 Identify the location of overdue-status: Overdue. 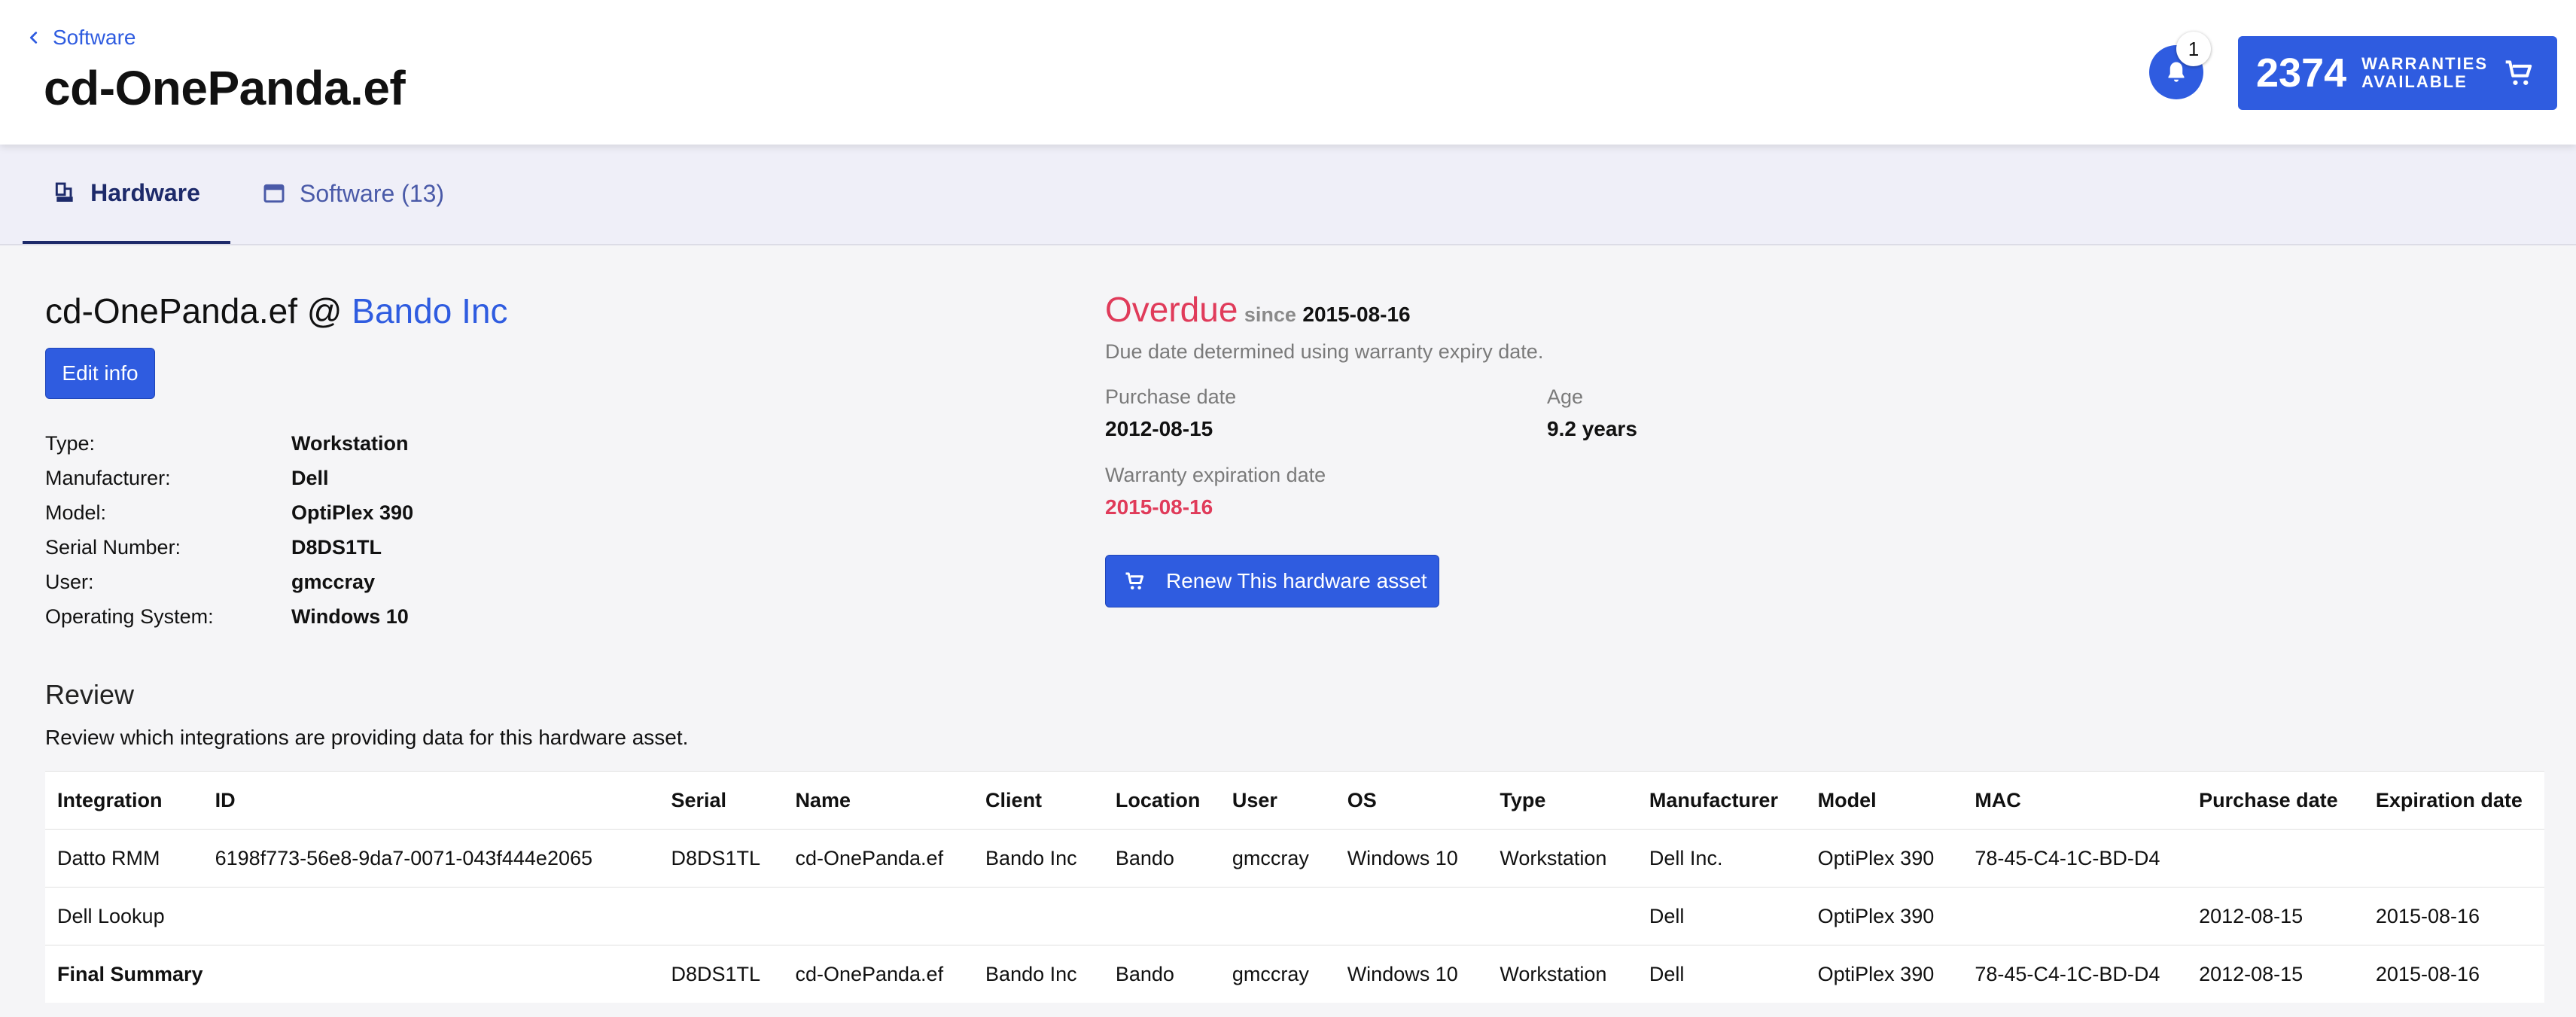
(1172, 309).